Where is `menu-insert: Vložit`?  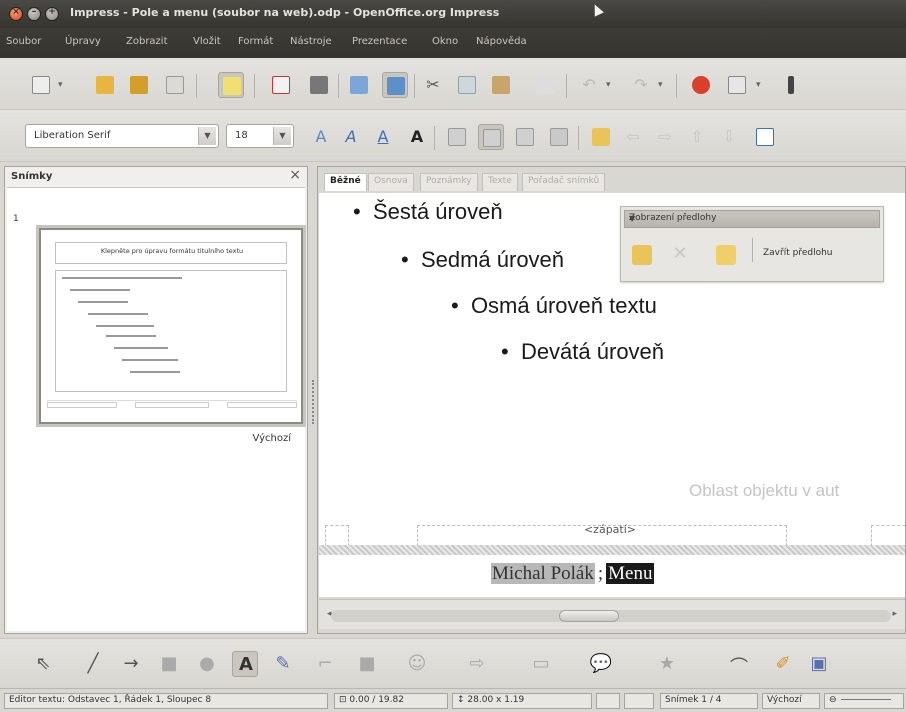 menu-insert: Vložit is located at coordinates (207, 41).